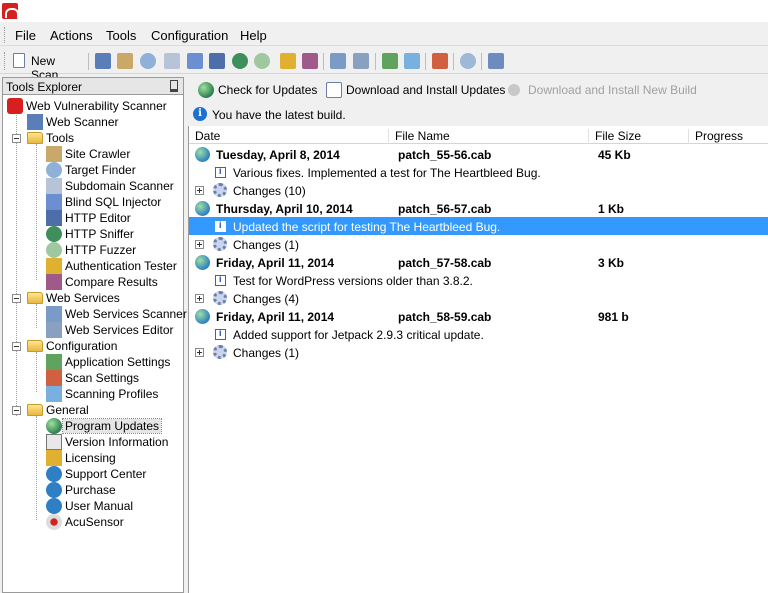  I want to click on check-for-updates-button: Check for Updates, so click(260, 91).